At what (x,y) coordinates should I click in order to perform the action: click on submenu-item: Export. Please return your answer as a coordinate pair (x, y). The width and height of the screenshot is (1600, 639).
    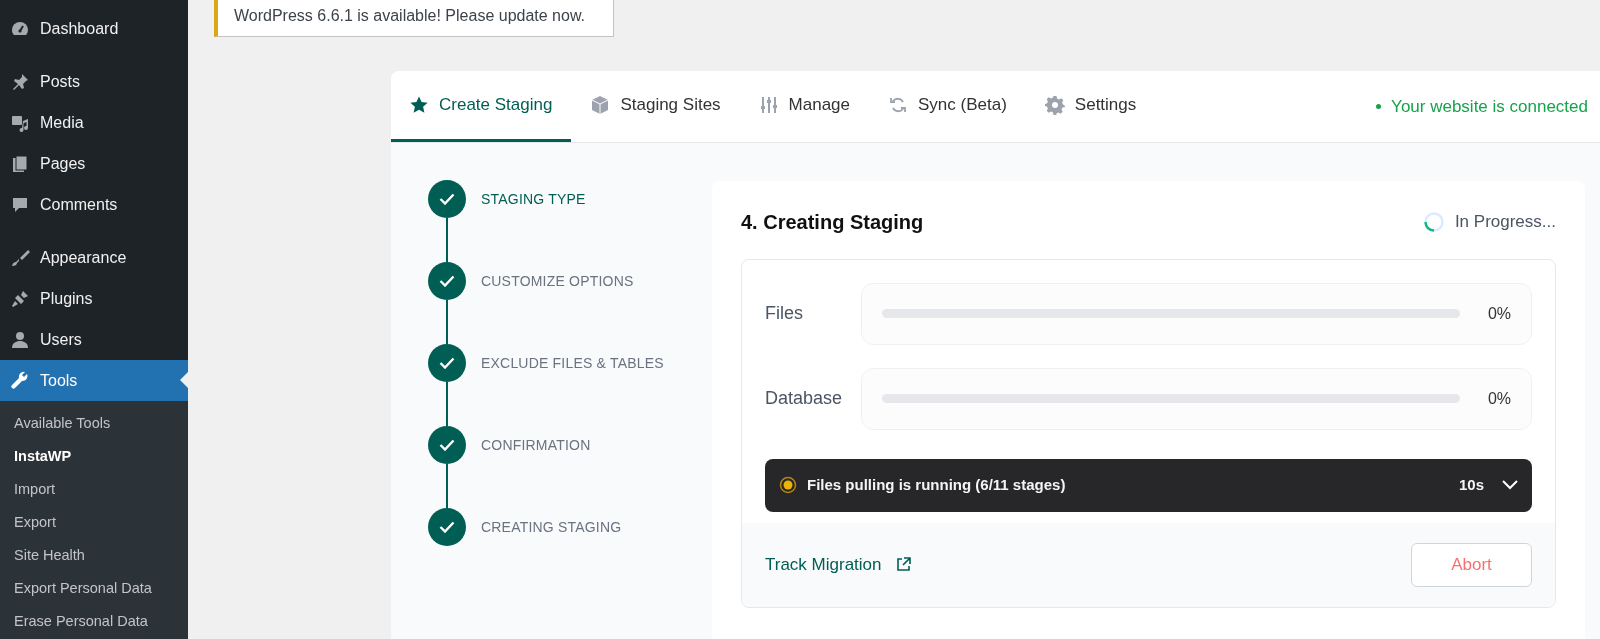
    Looking at the image, I should click on (94, 522).